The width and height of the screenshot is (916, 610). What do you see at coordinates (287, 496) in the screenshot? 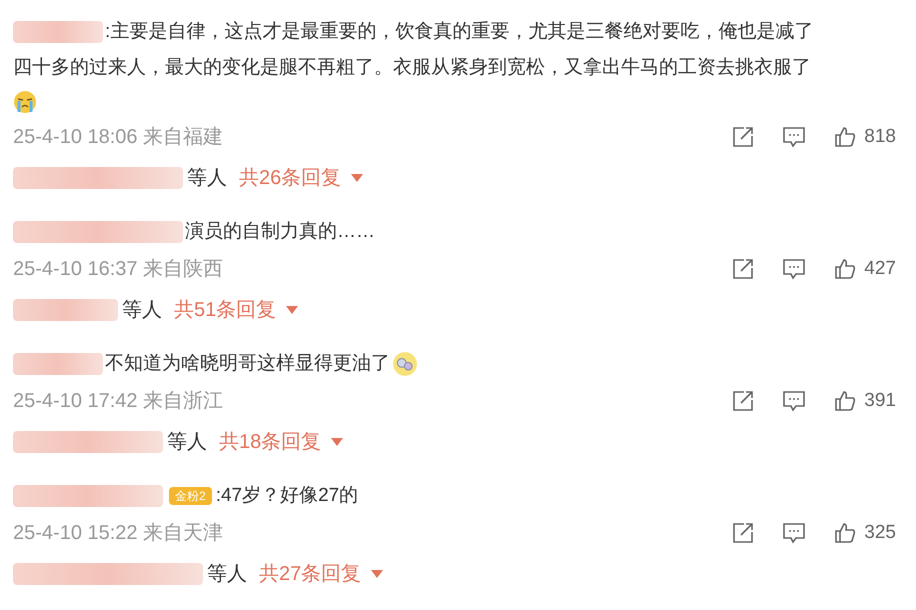
I see `comment-text: :47岁？好像27的` at bounding box center [287, 496].